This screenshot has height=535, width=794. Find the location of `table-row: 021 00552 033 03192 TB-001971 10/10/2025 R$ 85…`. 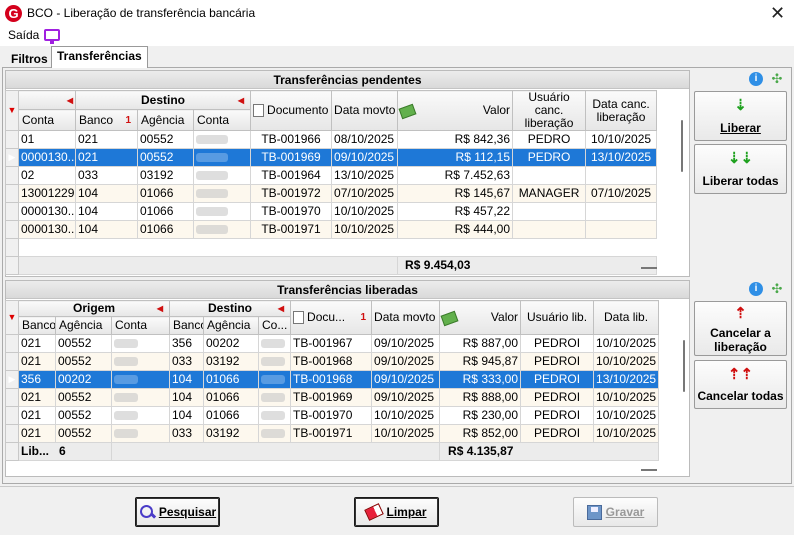

table-row: 021 00552 033 03192 TB-001971 10/10/2025 R$ 85… is located at coordinates (332, 433).